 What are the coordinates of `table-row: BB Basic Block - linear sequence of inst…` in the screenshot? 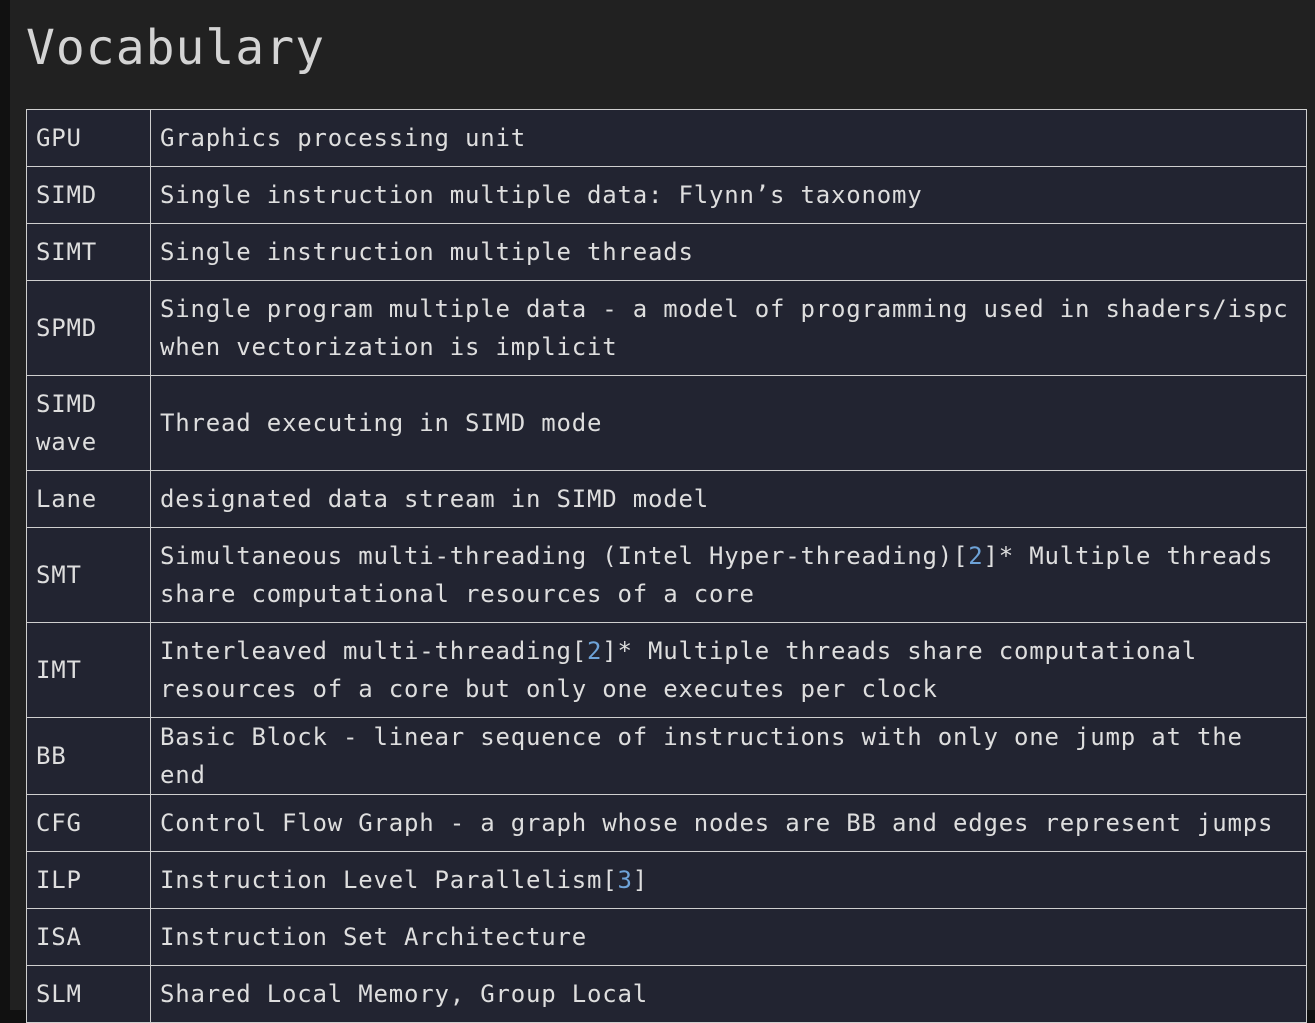 It's located at (666, 756).